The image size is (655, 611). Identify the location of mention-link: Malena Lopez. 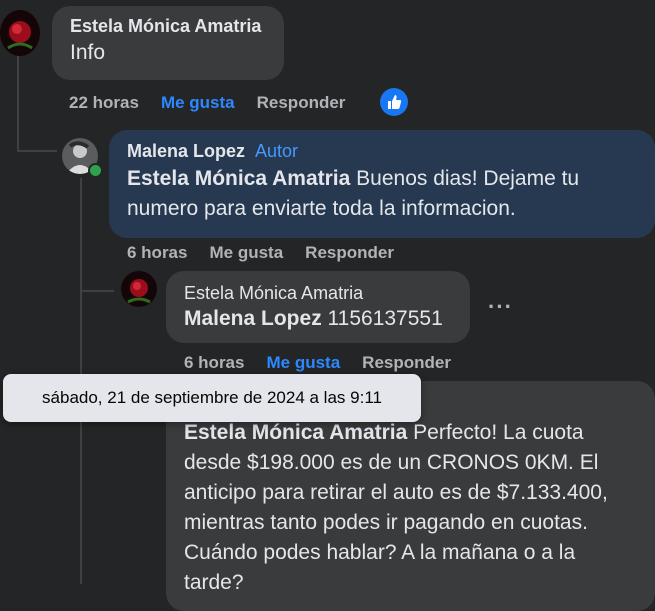
(253, 318).